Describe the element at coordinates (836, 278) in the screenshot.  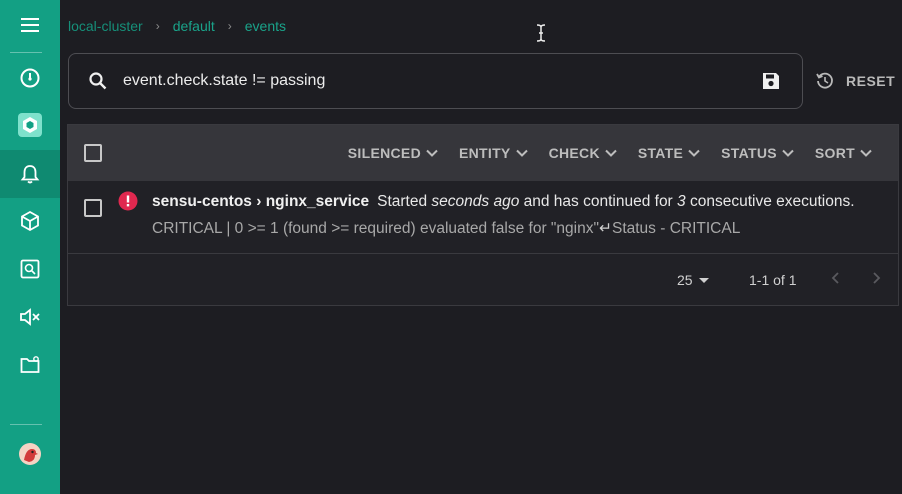
I see `chevron-left-icon` at that location.